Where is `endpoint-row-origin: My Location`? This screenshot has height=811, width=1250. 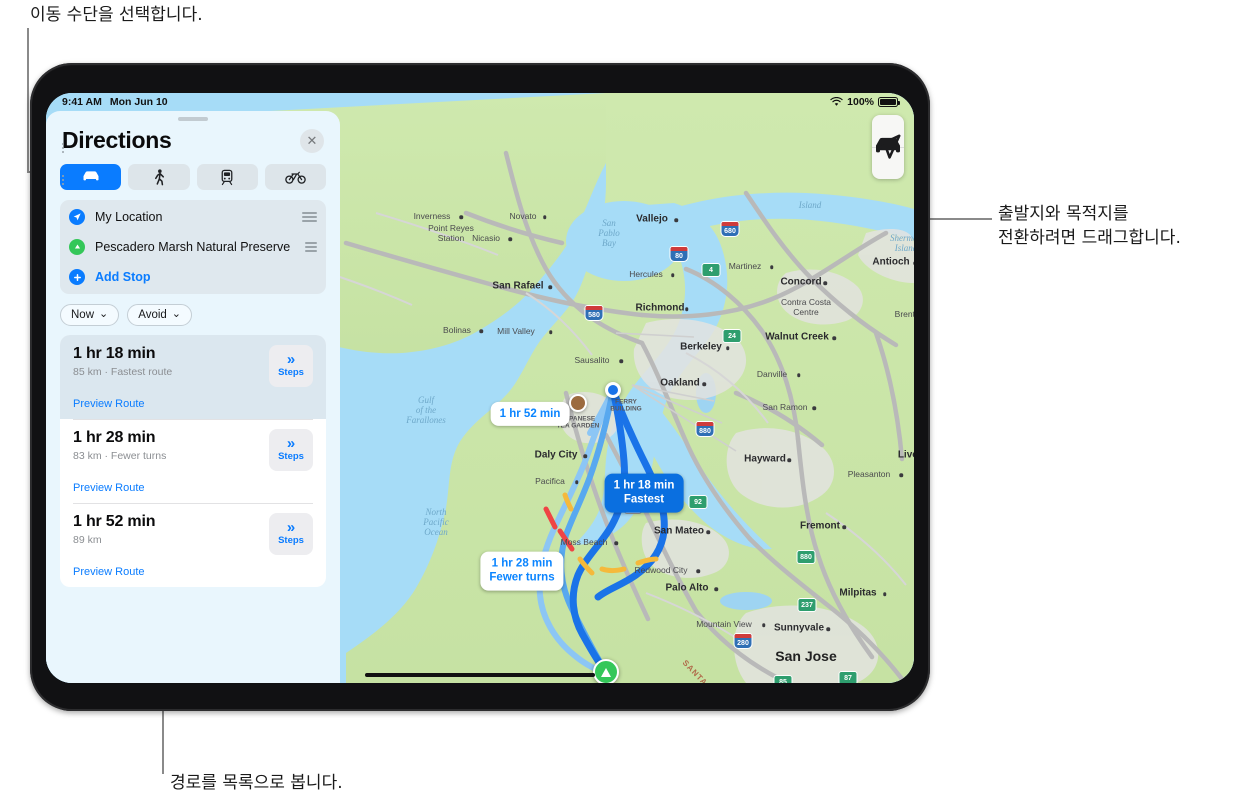 endpoint-row-origin: My Location is located at coordinates (193, 217).